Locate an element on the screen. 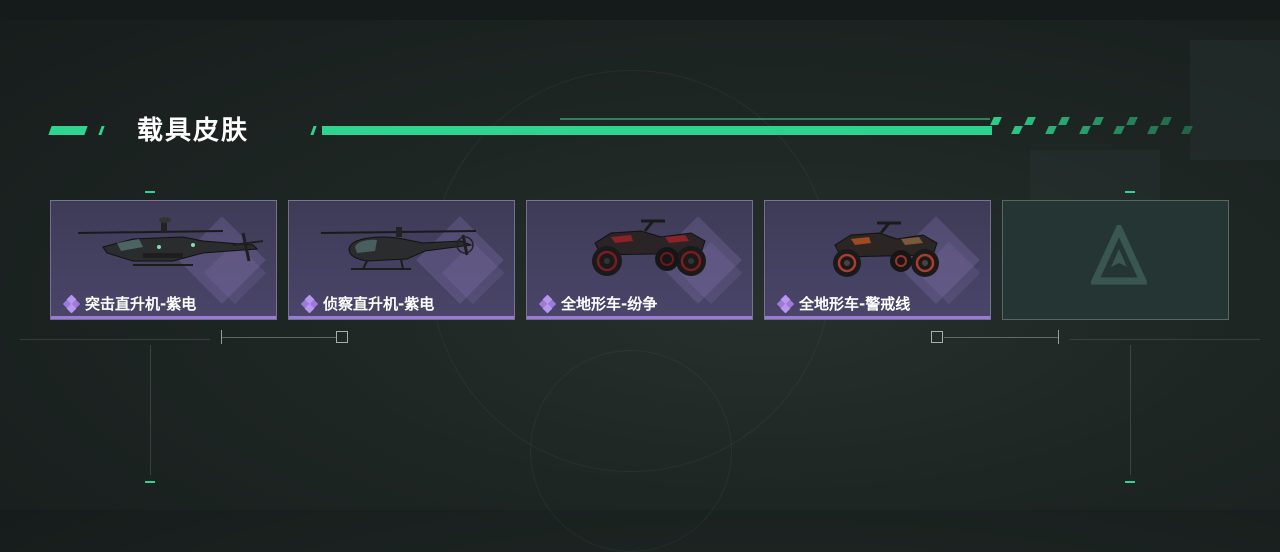 Image resolution: width=1280 pixels, height=552 pixels. game-logo-placeholder-icon is located at coordinates (1119, 255).